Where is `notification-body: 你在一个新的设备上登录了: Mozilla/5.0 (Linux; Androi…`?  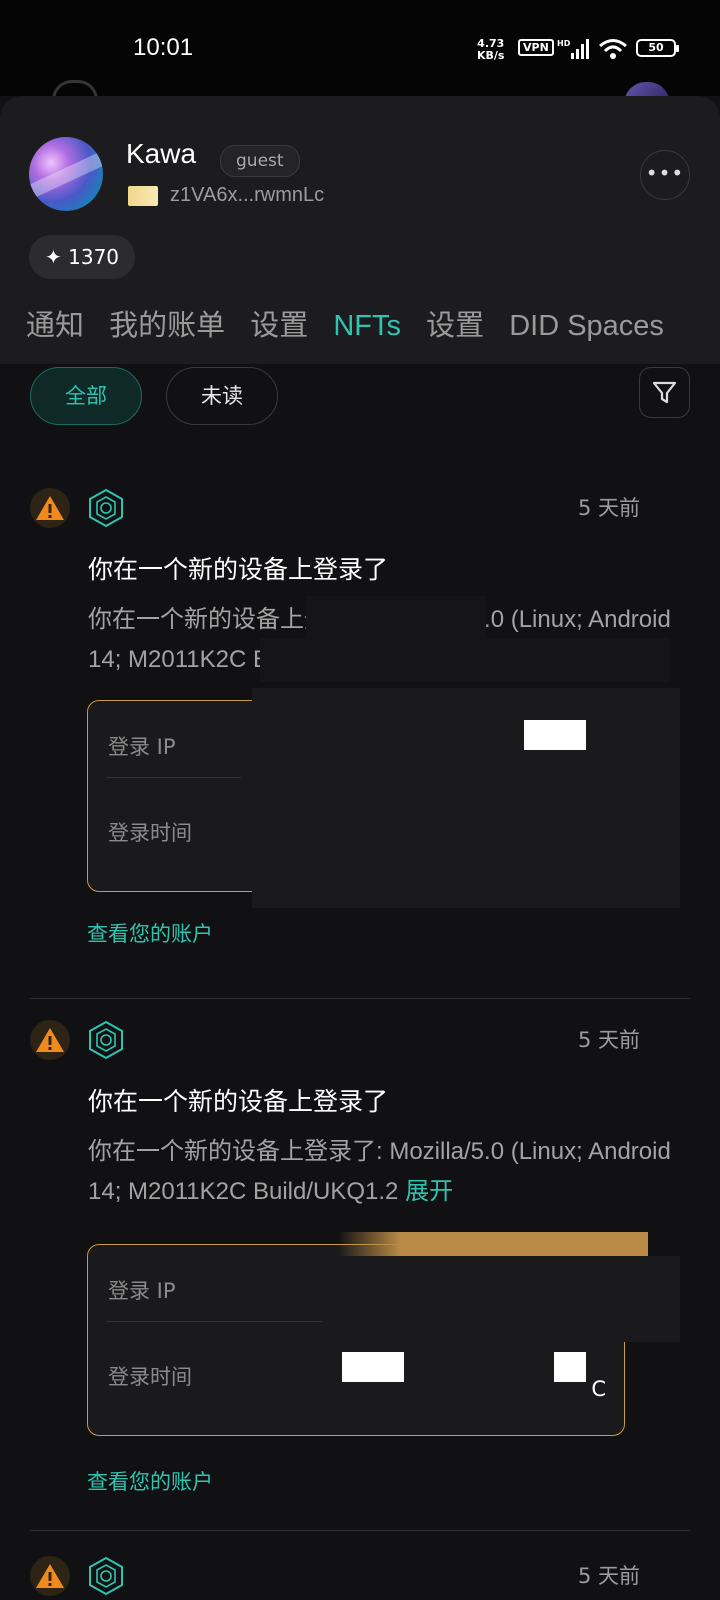
notification-body: 你在一个新的设备上登录了: Mozilla/5.0 (Linux; Androi… is located at coordinates (385, 1172).